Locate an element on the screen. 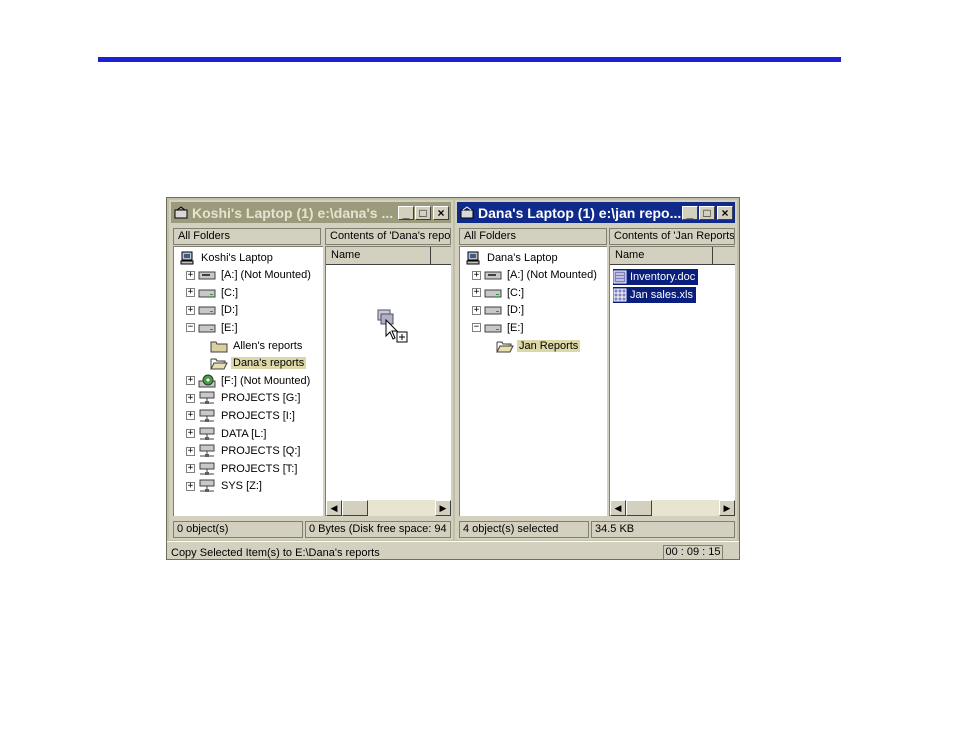 Image resolution: width=954 pixels, height=742 pixels. tree-item: Jan Reports is located at coordinates (538, 345).